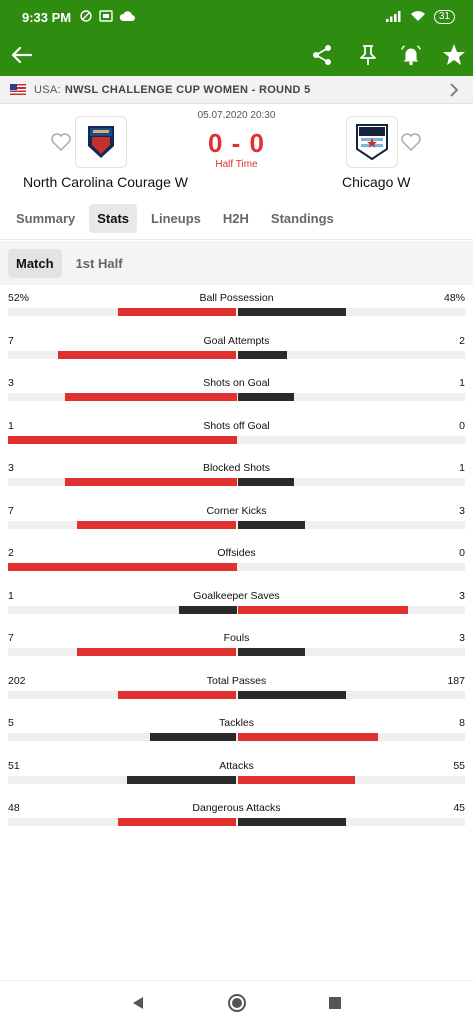 The width and height of the screenshot is (473, 1024). I want to click on stat-away-value: 45, so click(459, 808).